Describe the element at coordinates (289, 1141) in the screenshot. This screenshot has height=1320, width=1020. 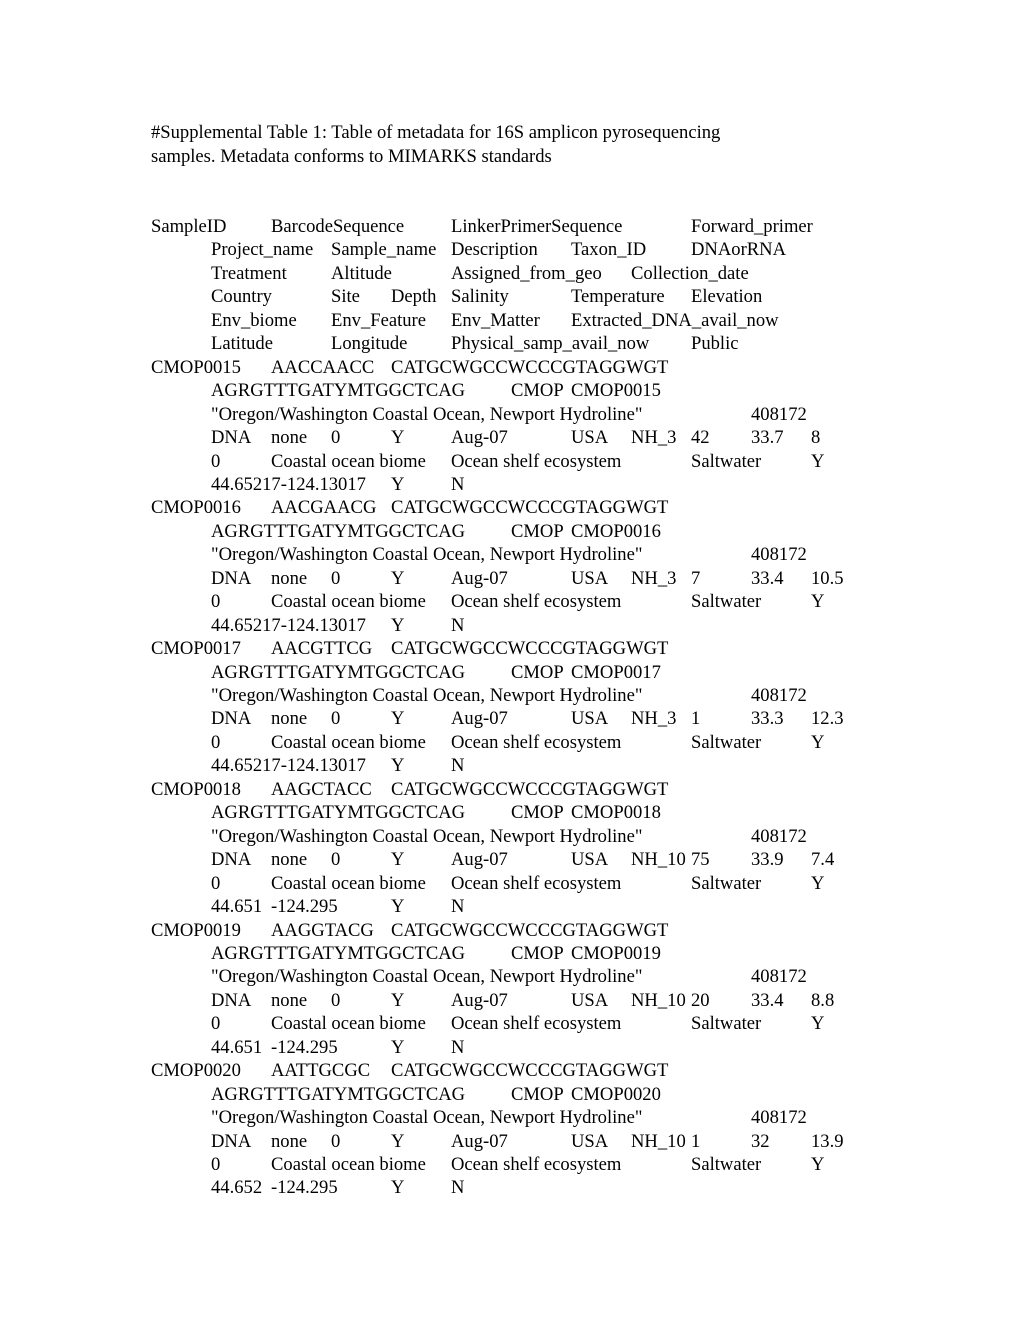
I see `cell-treatment: none` at that location.